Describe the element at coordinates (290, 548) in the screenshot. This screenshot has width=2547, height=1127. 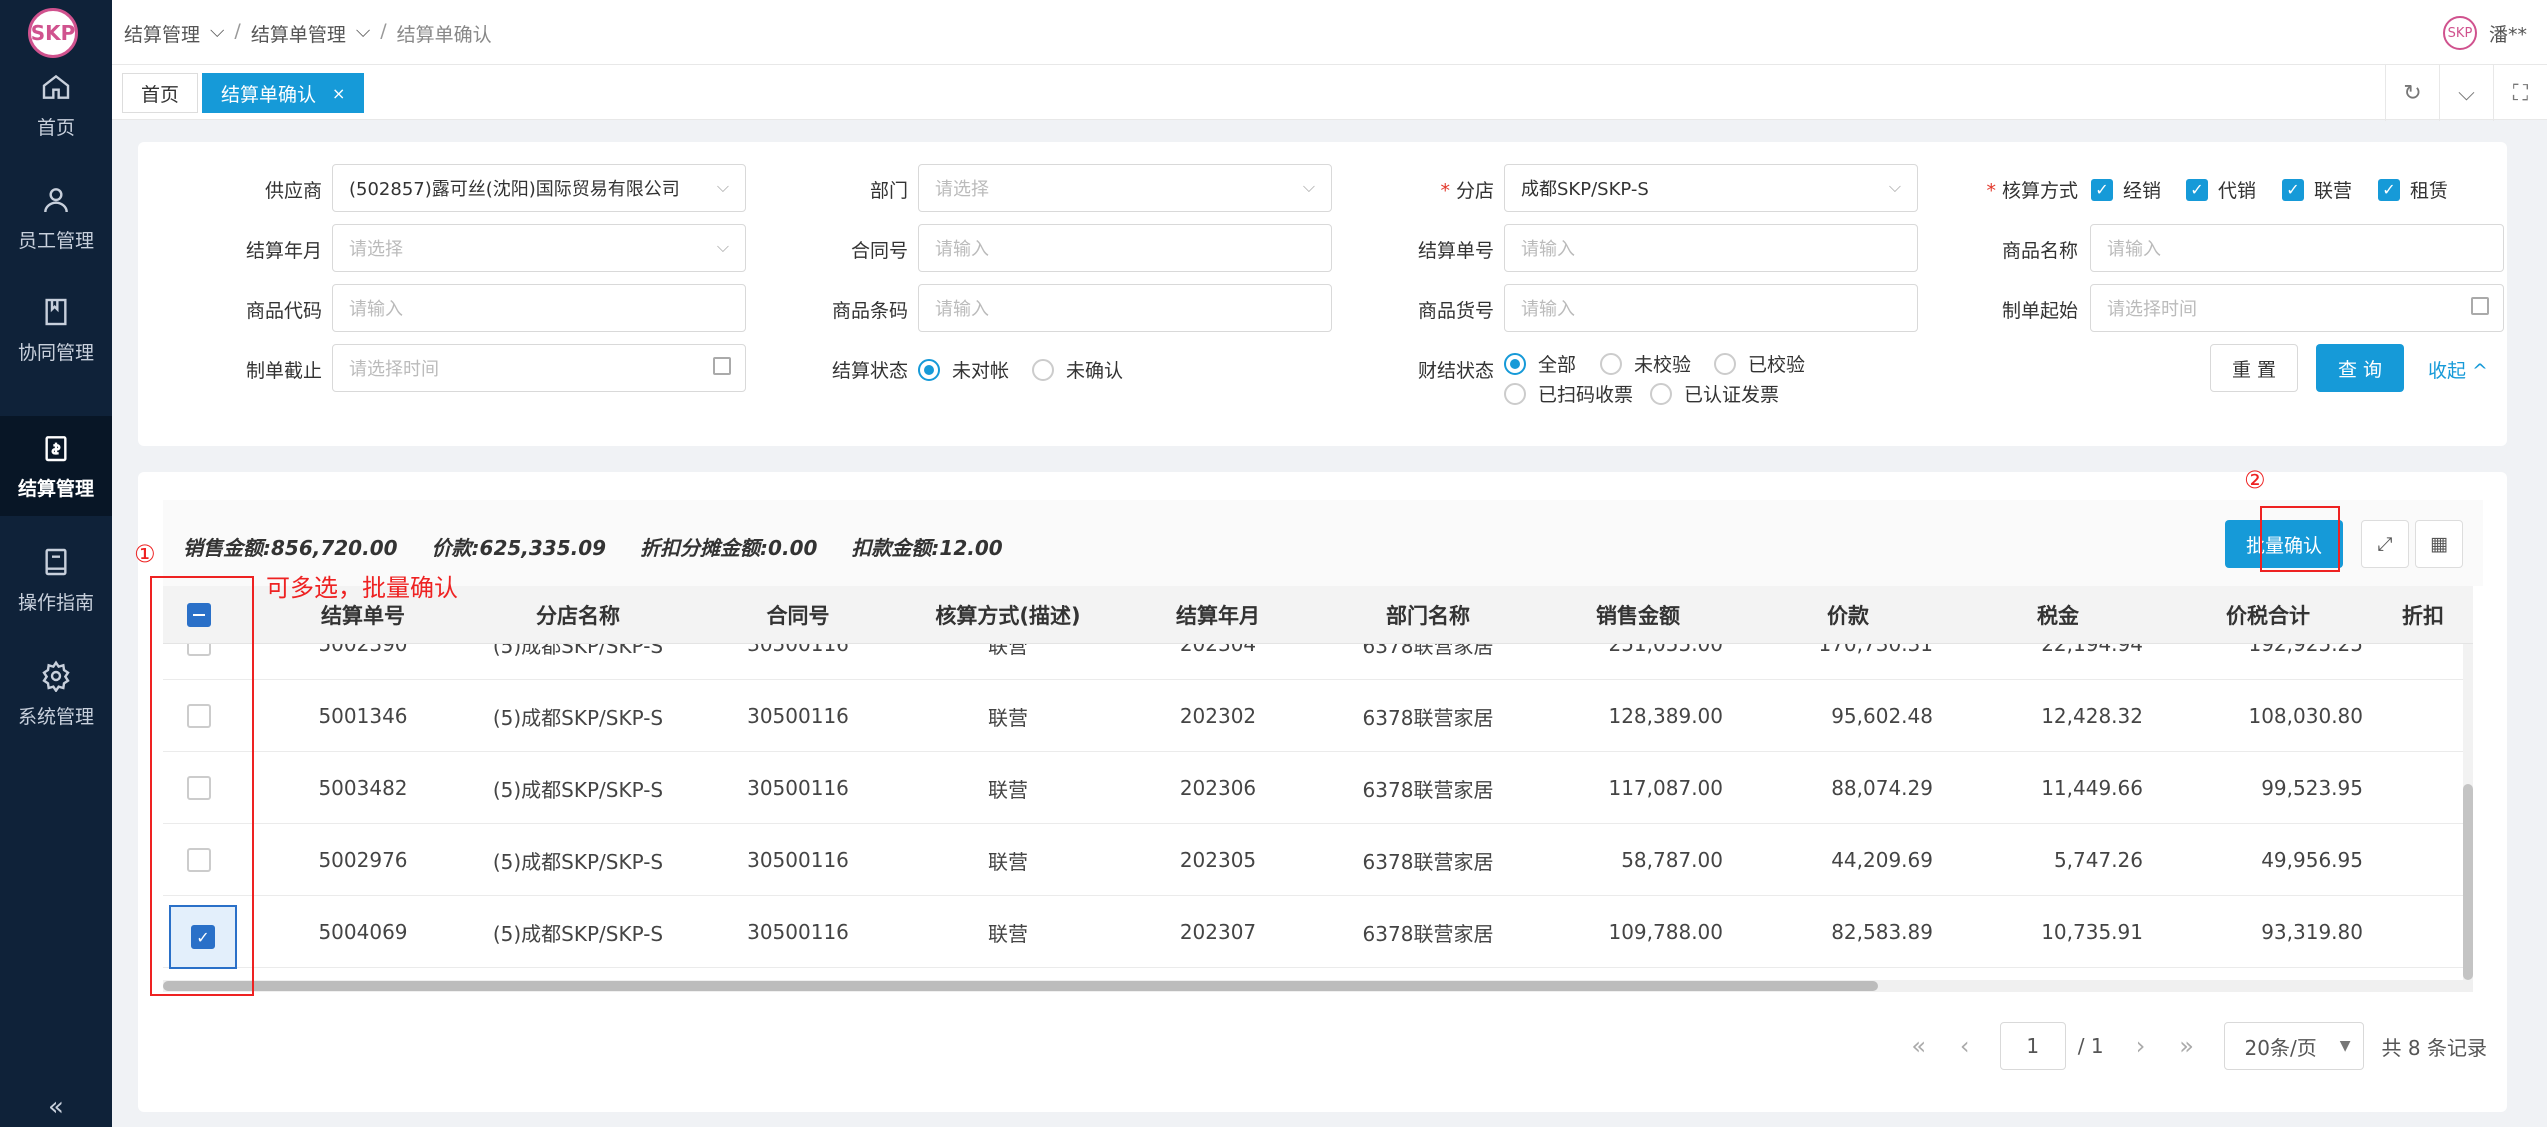
I see `total-sales: 销售金额:856,720.00` at that location.